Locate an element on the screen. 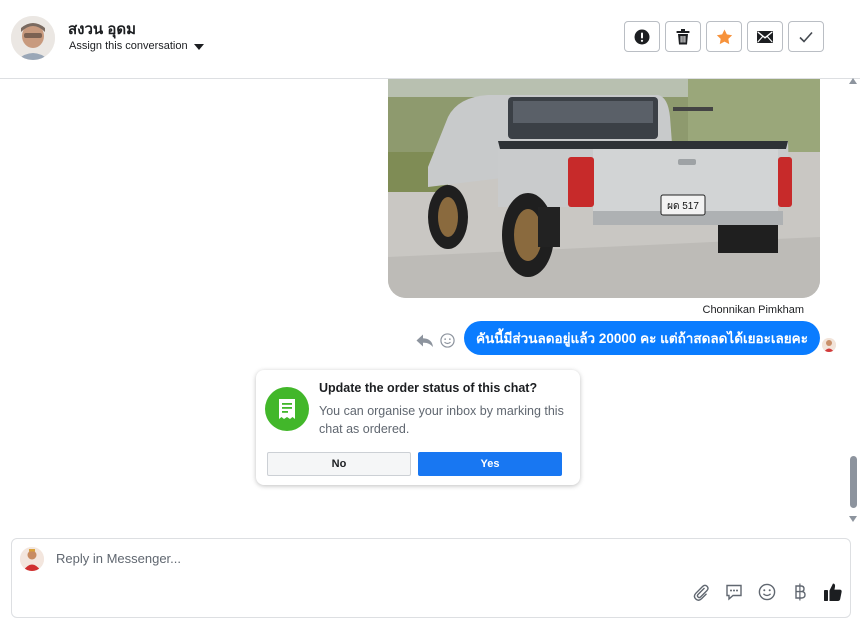  header-actions is located at coordinates (724, 36).